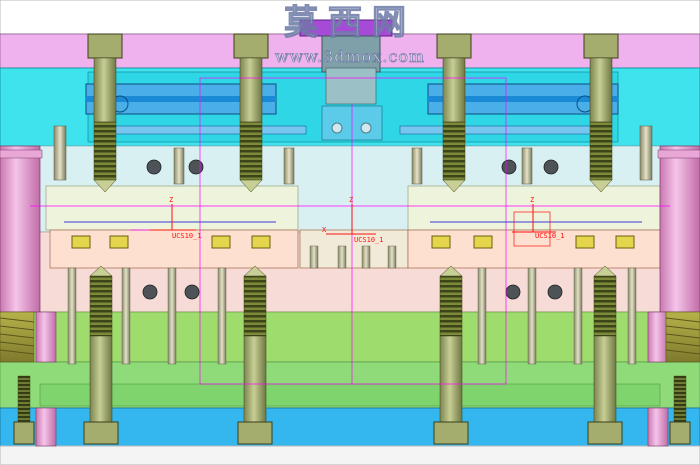 This screenshot has width=700, height=465. I want to click on manifold-plug-right, so click(366, 128).